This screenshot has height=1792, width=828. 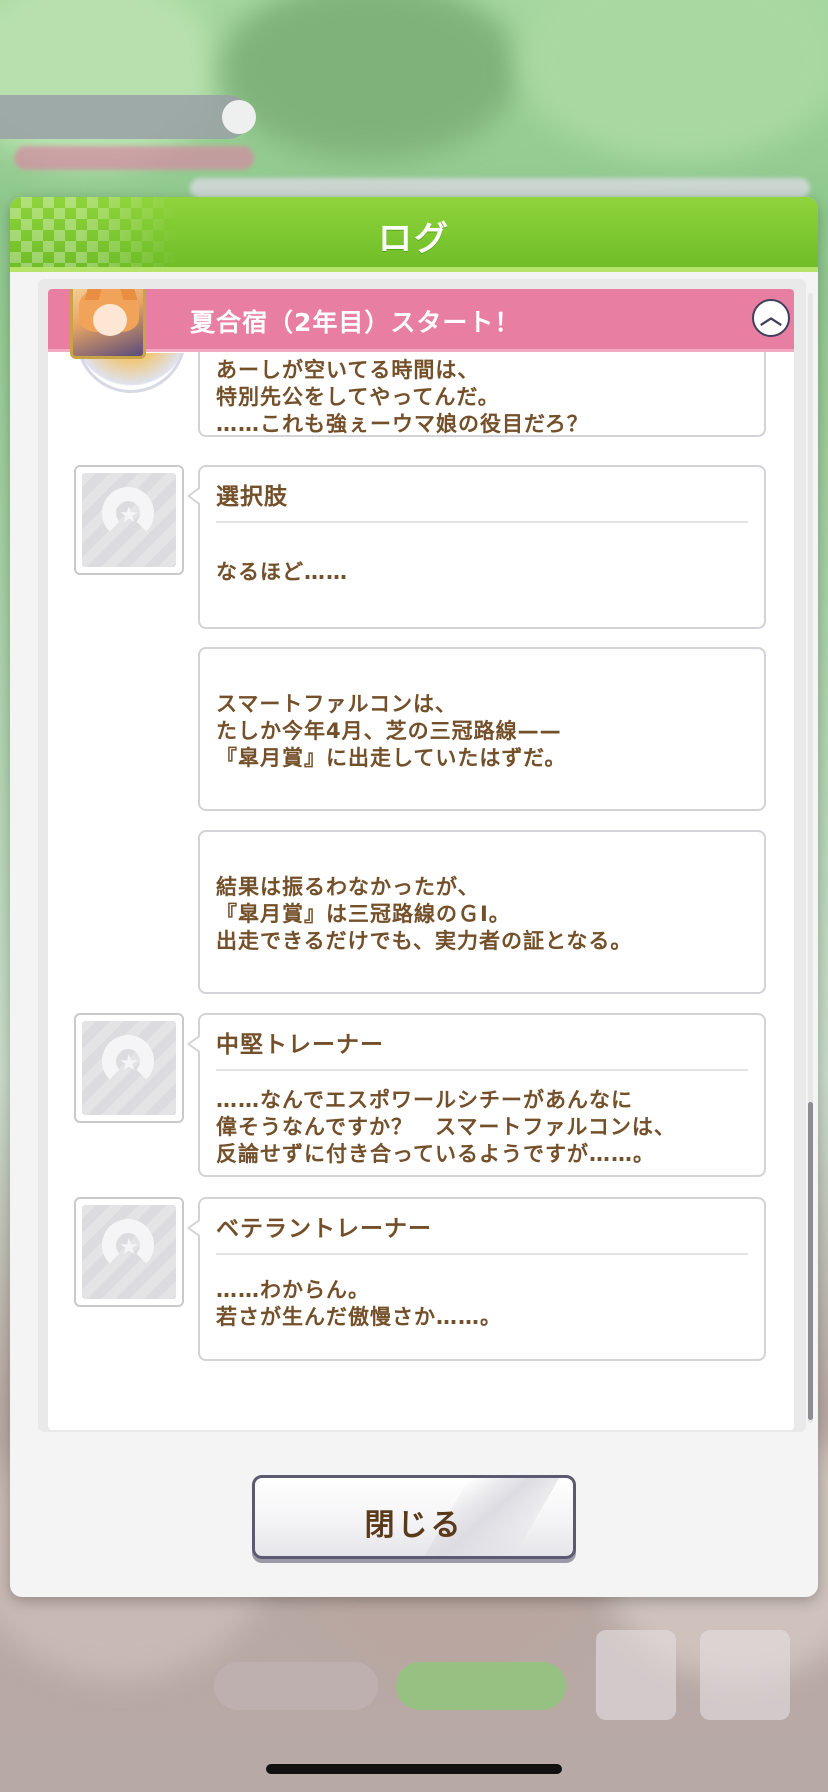 I want to click on section-header: 夏合宿（2年目）スタート！ ︿, so click(x=421, y=324).